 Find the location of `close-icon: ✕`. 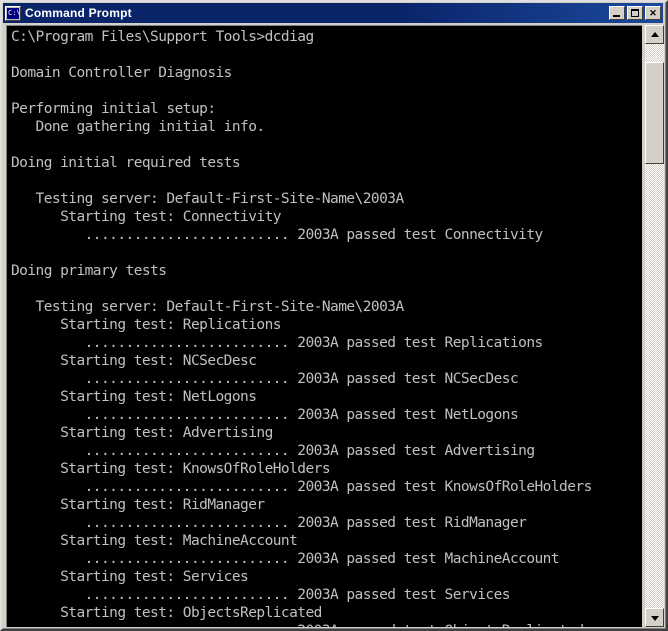

close-icon: ✕ is located at coordinates (653, 13).